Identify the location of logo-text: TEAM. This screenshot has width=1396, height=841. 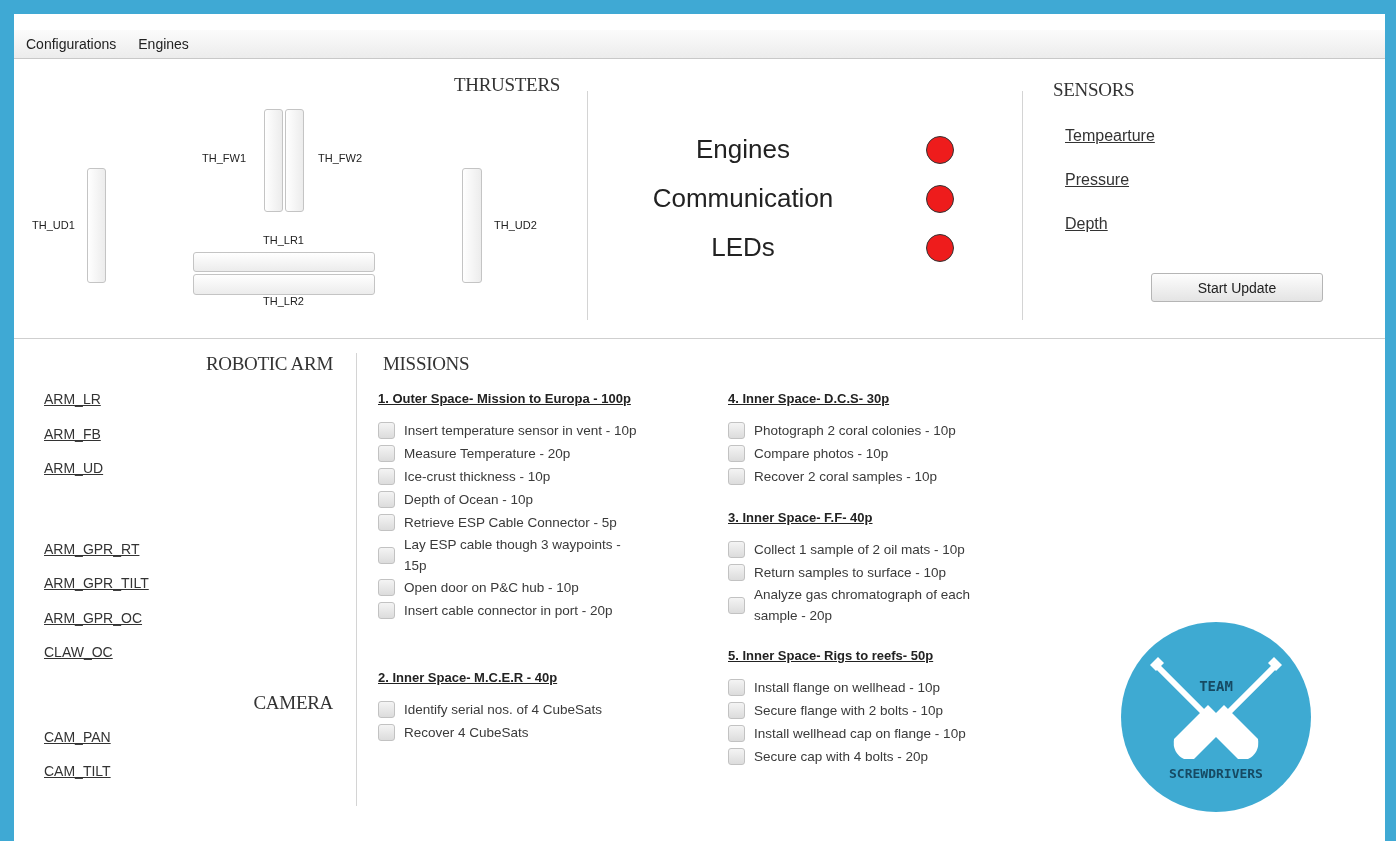
(1216, 686).